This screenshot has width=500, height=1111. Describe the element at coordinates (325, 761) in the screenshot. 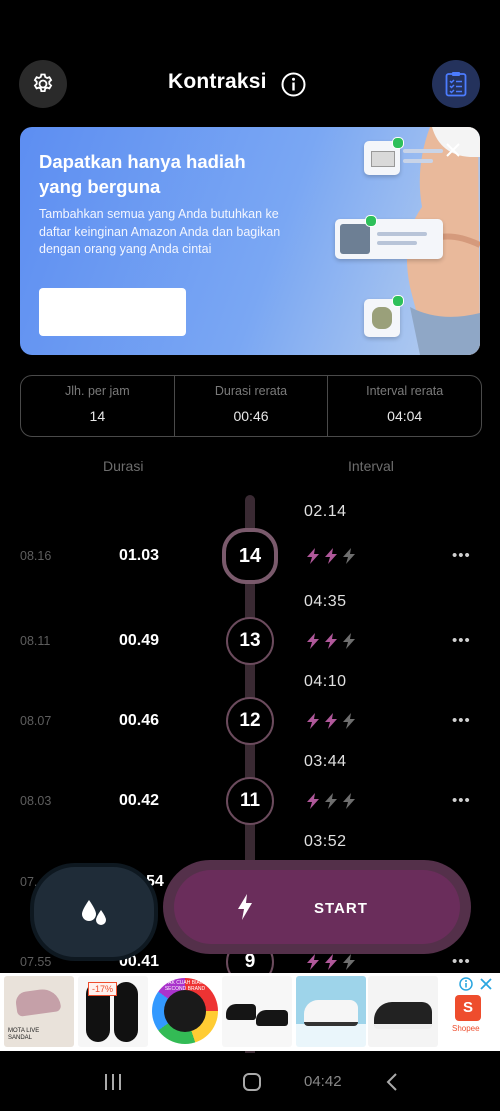

I see `interval-value: 03:44` at that location.